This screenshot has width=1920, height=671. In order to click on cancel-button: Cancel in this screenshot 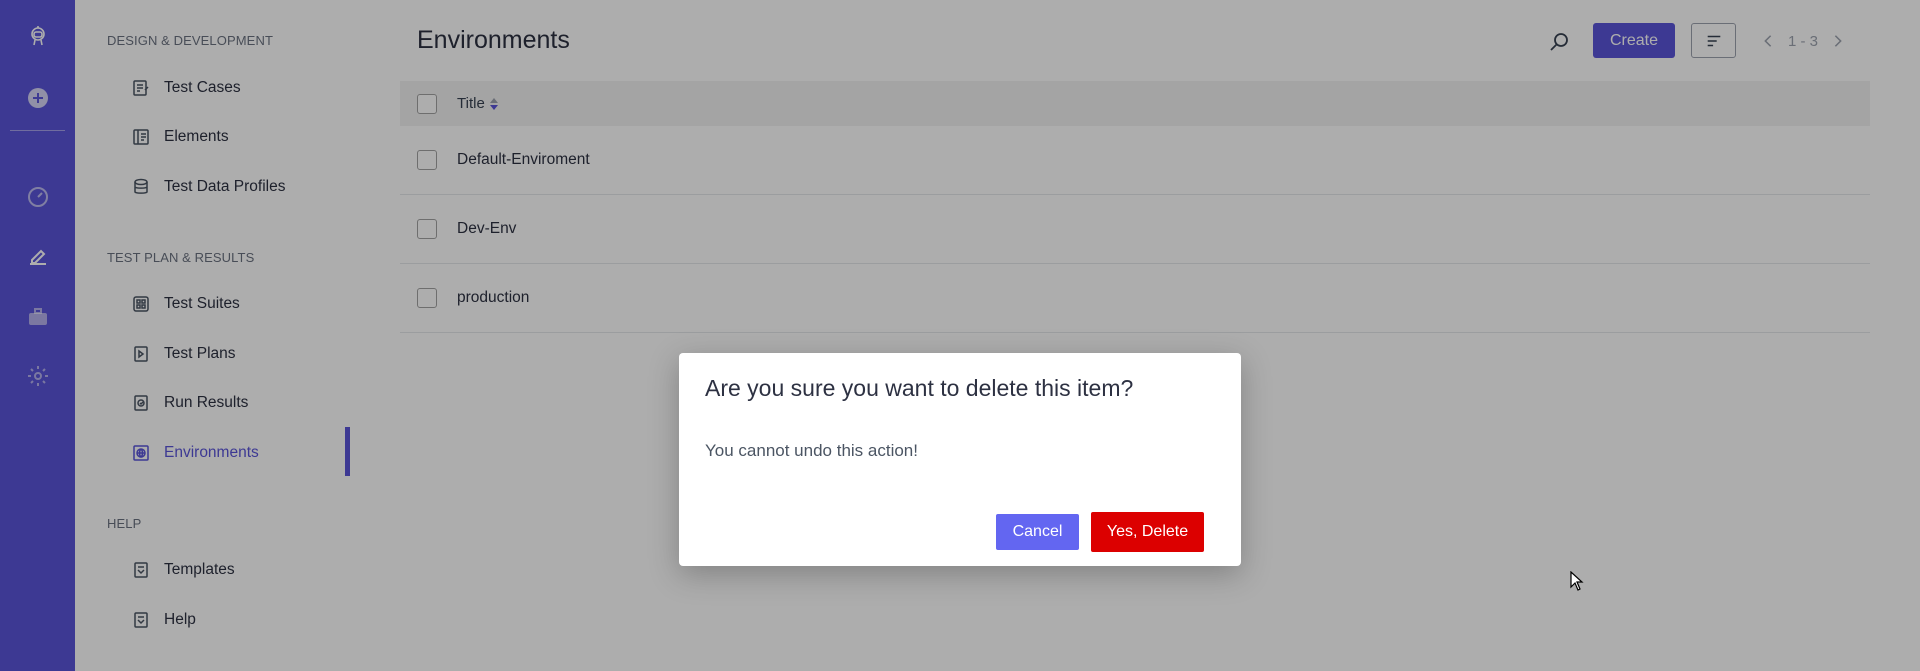, I will do `click(1037, 532)`.